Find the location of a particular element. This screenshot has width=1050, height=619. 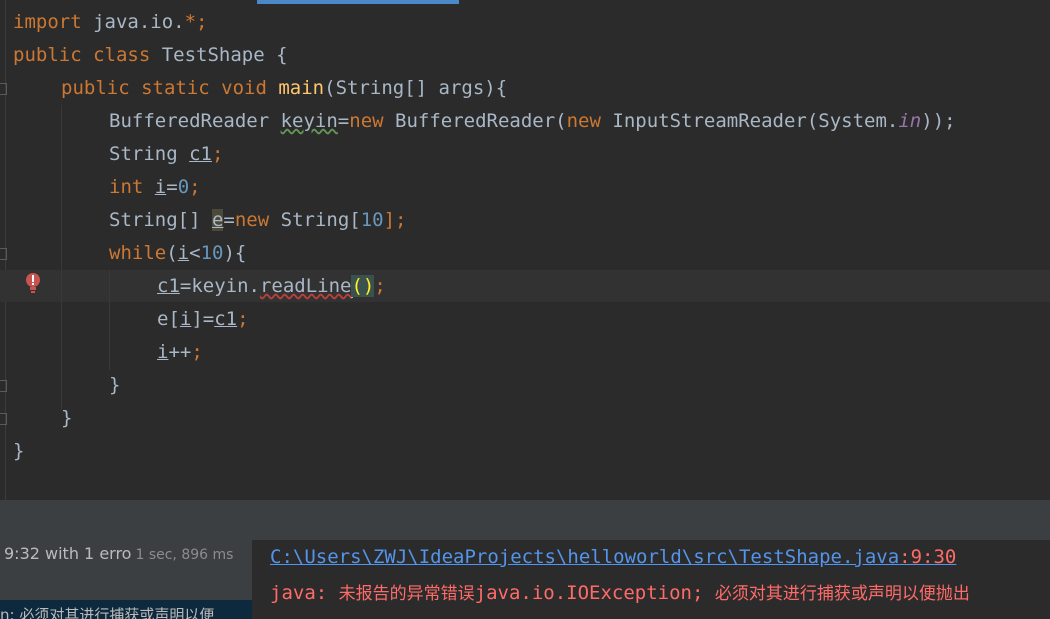

code-line-13: } is located at coordinates (66, 418).